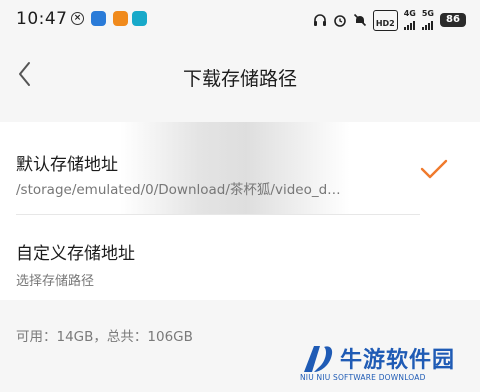  What do you see at coordinates (409, 13) in the screenshot?
I see `net1-label: 4G` at bounding box center [409, 13].